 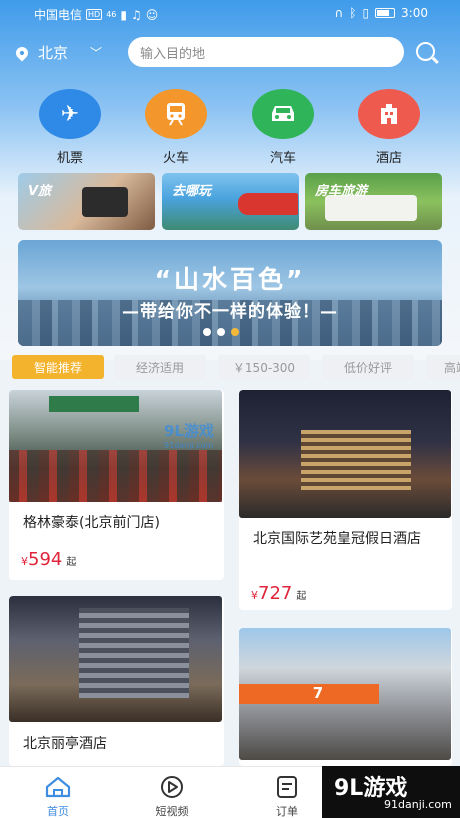 What do you see at coordinates (388, 158) in the screenshot?
I see `category-label: 酒店` at bounding box center [388, 158].